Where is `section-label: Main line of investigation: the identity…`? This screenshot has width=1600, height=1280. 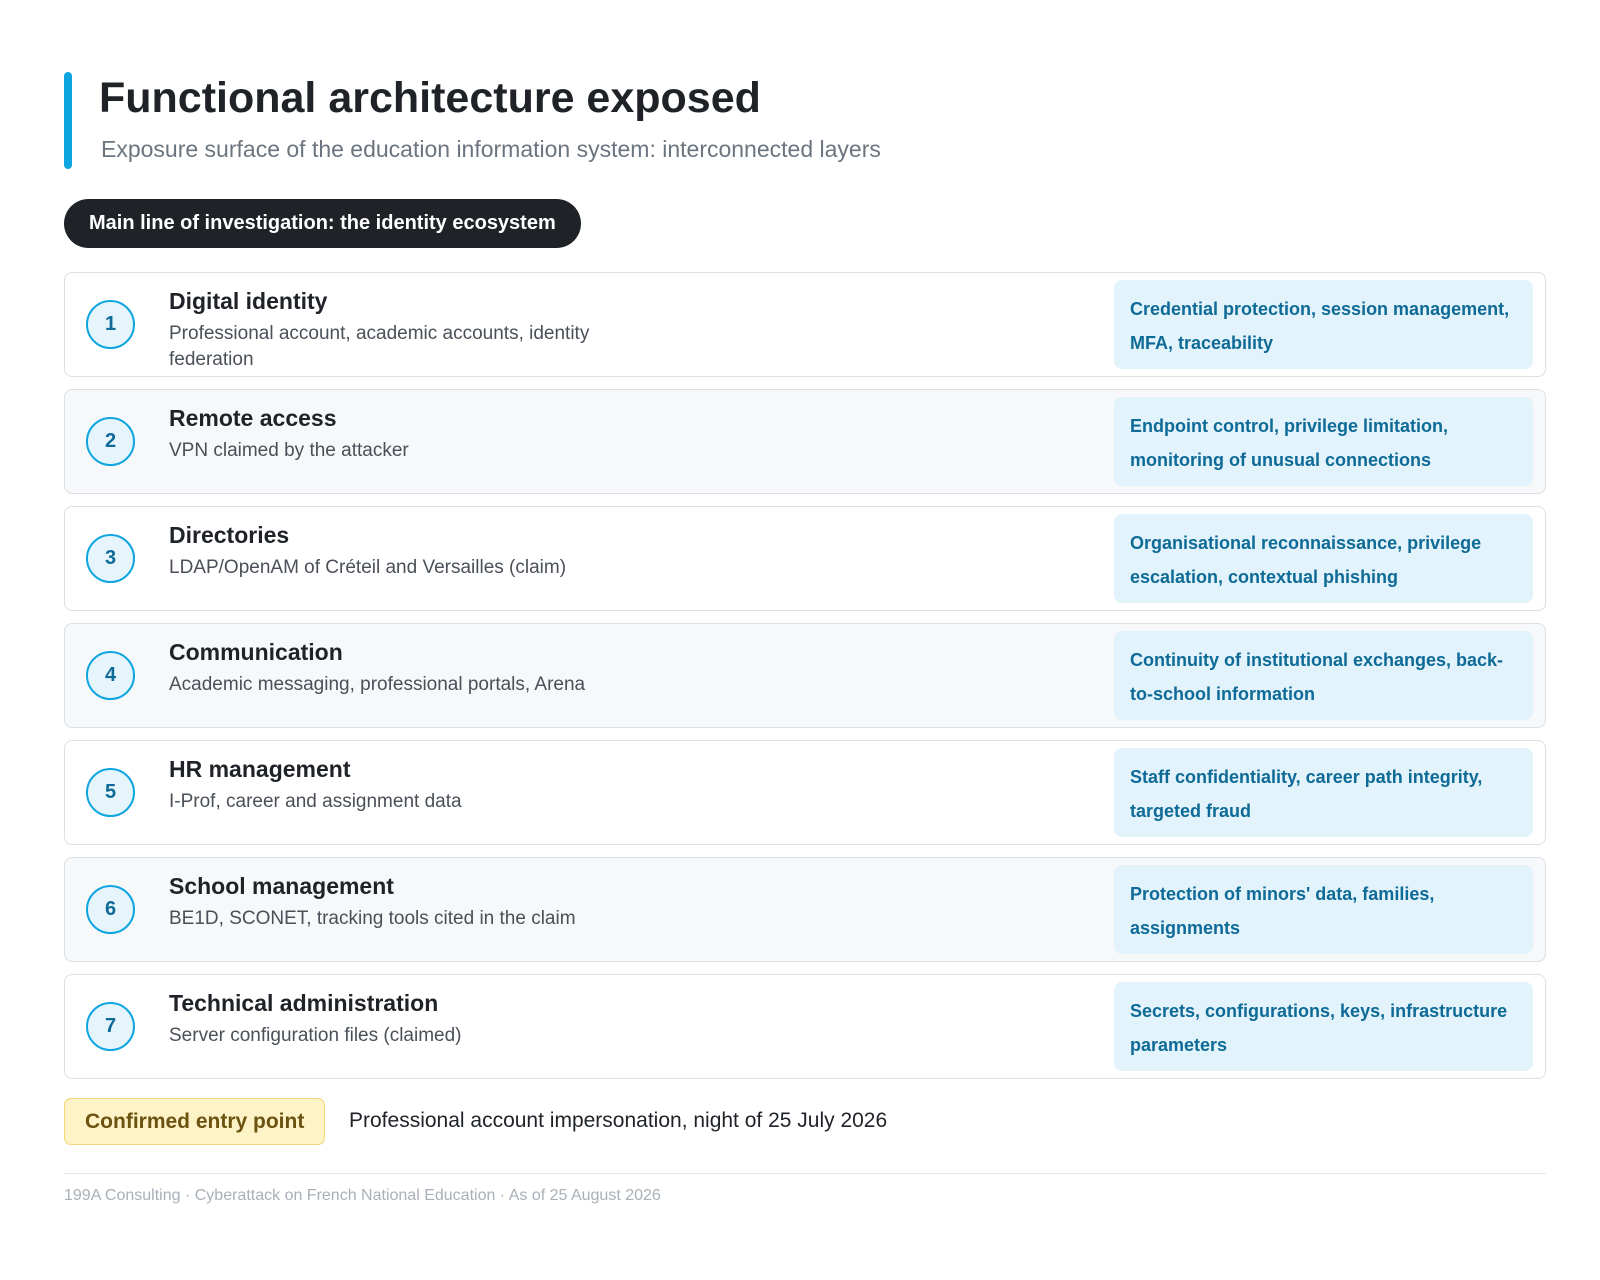
section-label: Main line of investigation: the identity… is located at coordinates (322, 223).